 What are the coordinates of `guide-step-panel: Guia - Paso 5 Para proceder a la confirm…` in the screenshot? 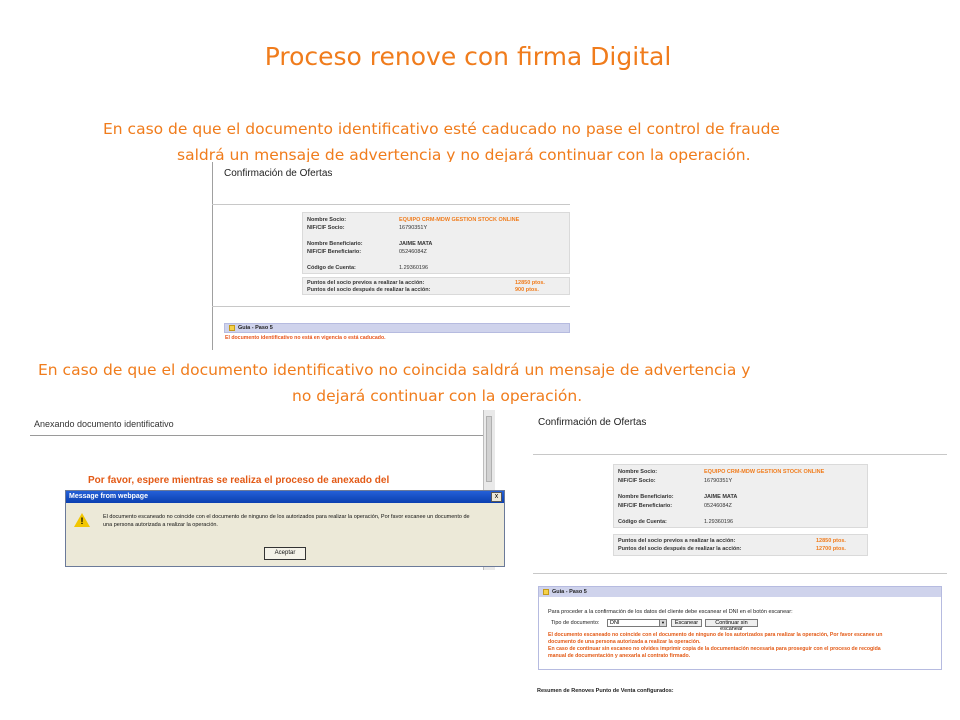 It's located at (740, 628).